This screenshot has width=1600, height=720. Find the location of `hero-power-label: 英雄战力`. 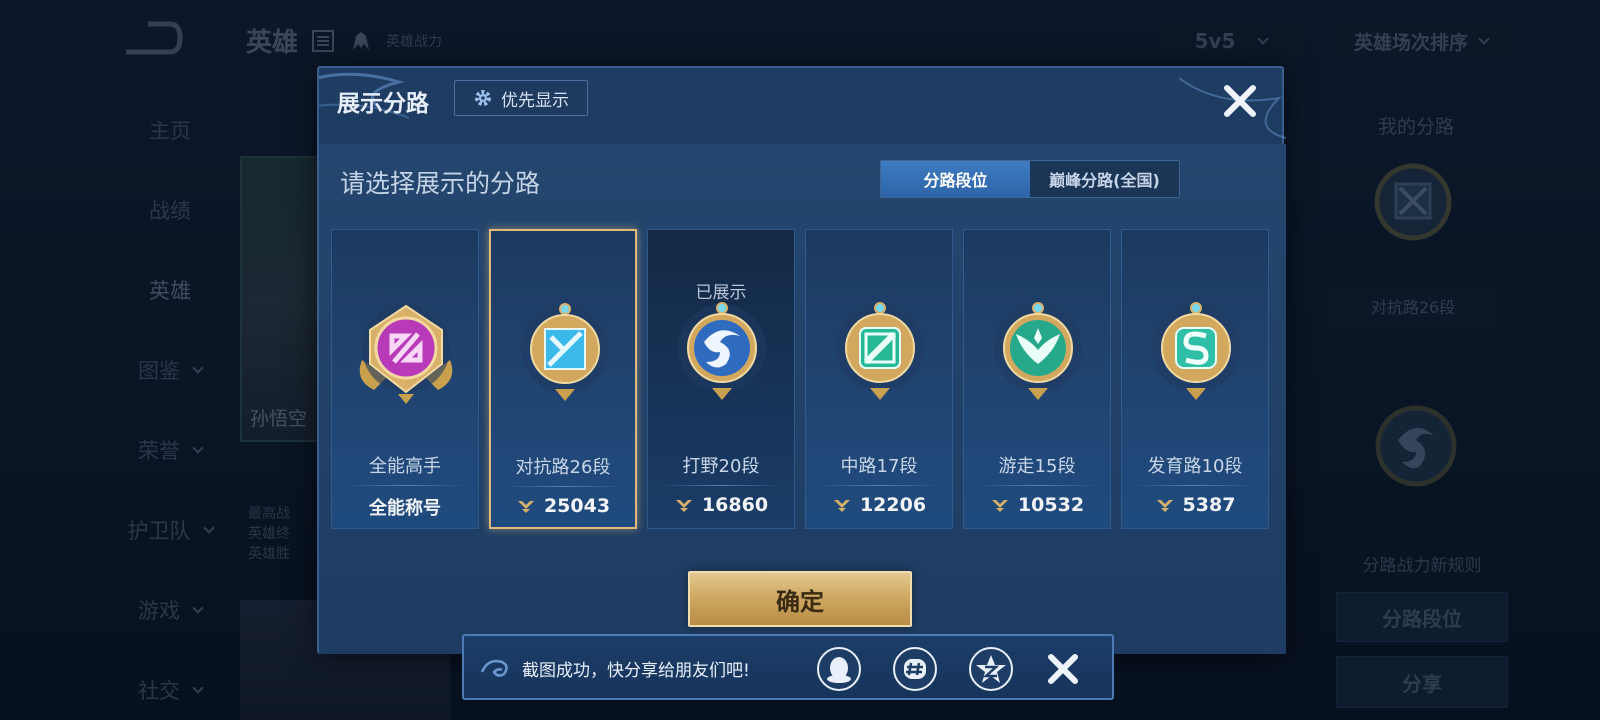

hero-power-label: 英雄战力 is located at coordinates (414, 41).